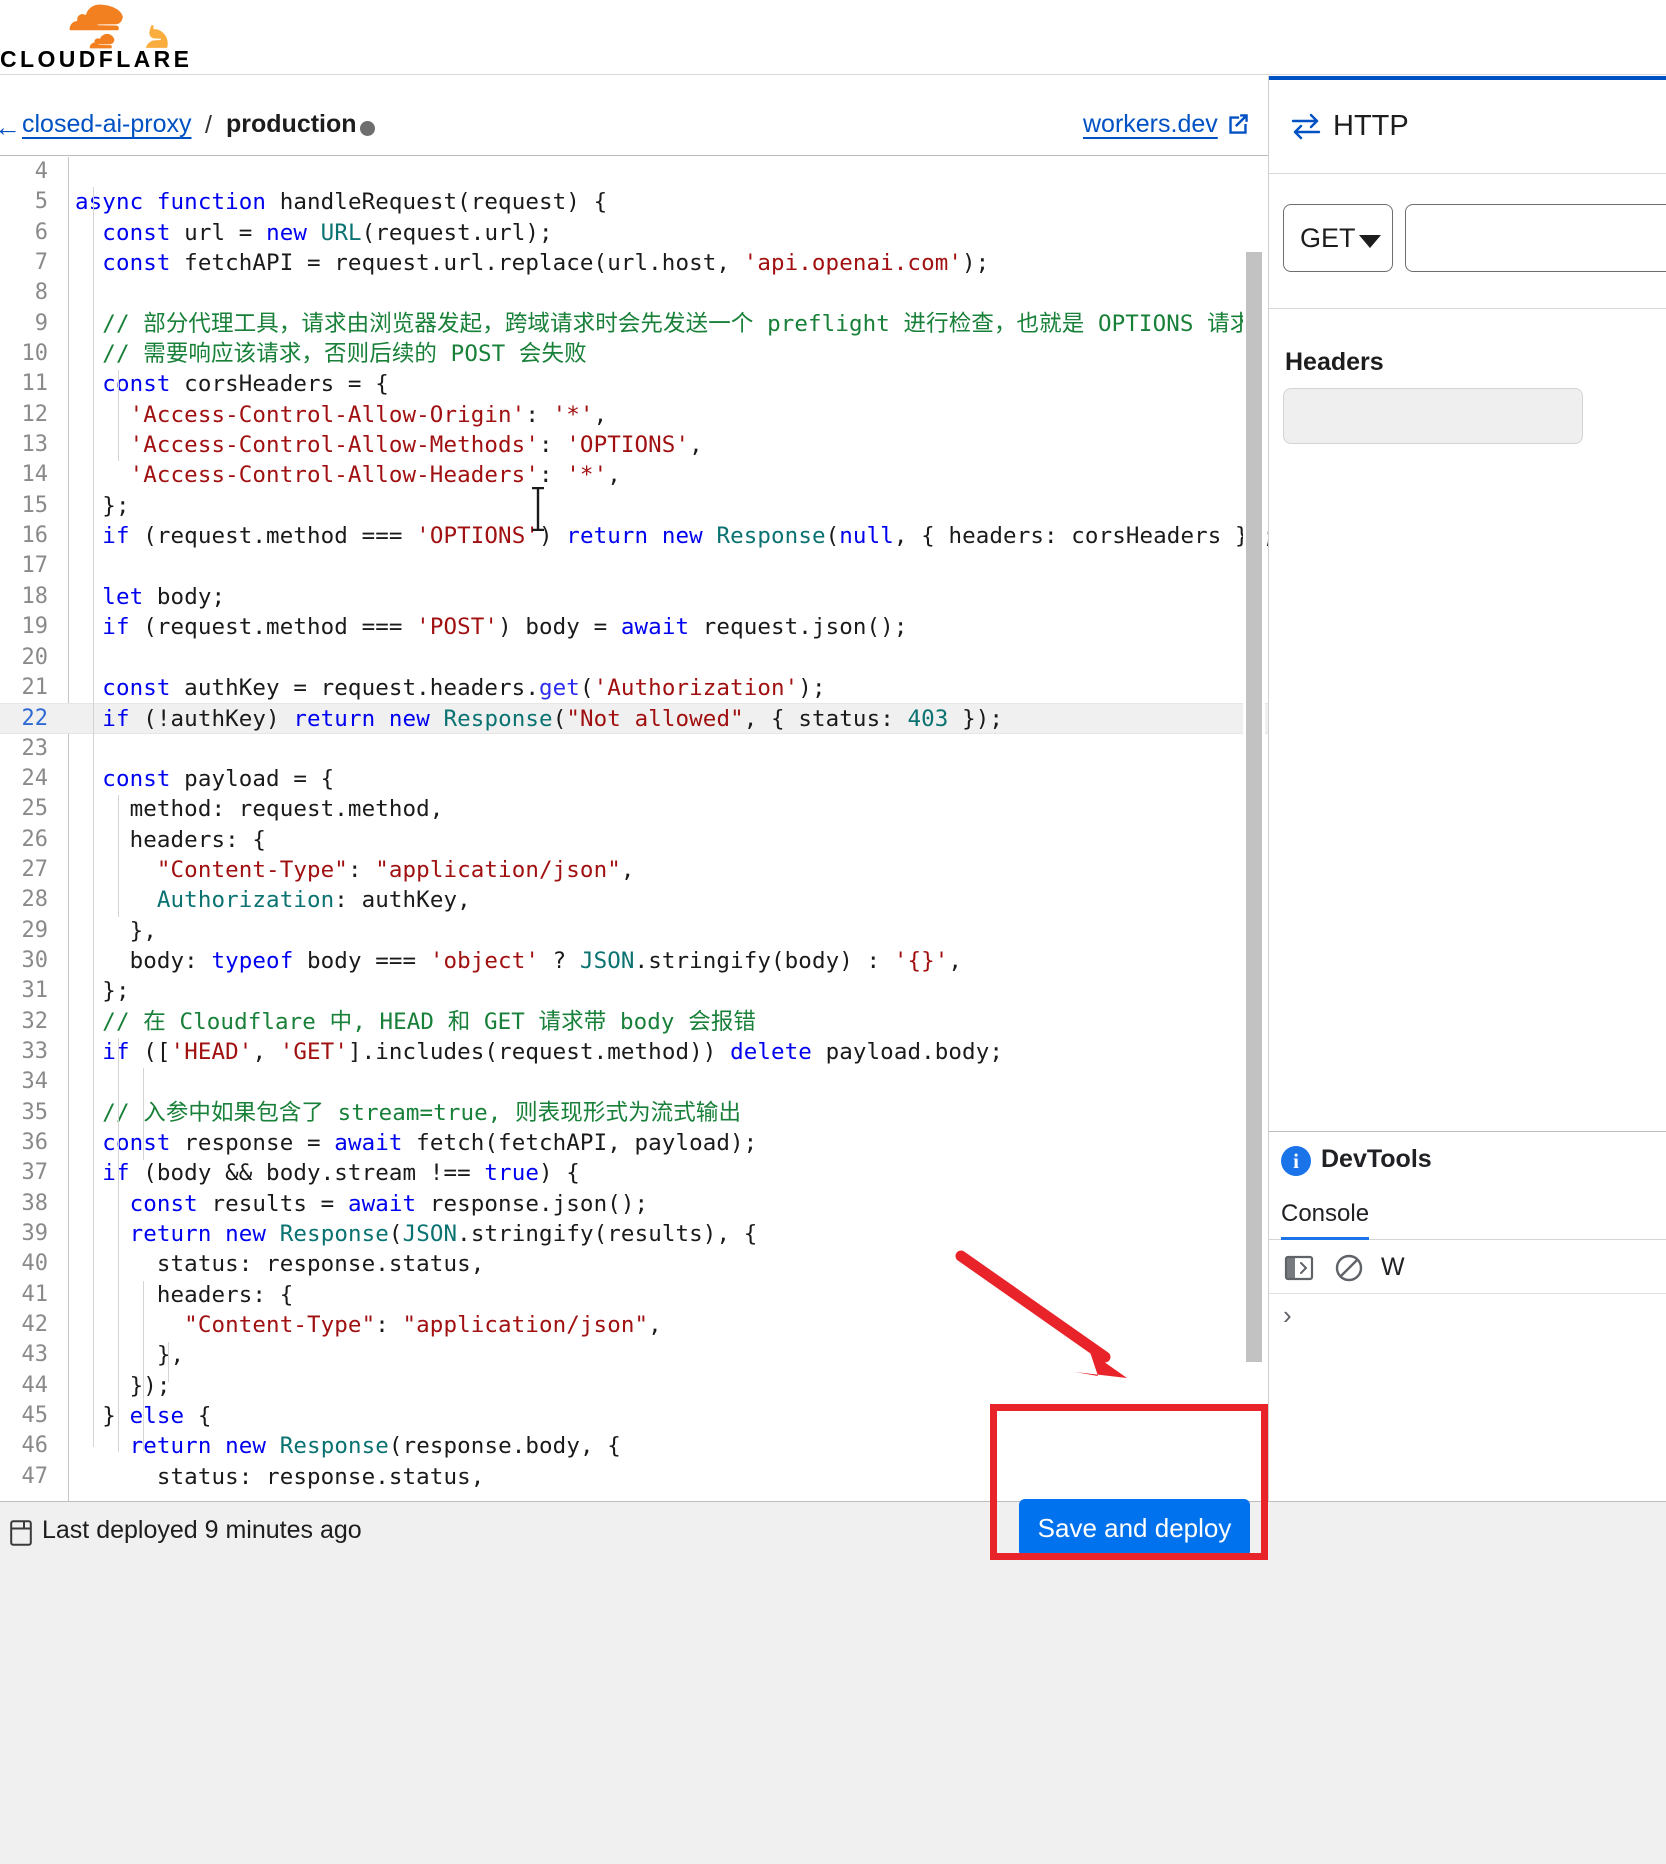 The height and width of the screenshot is (1864, 1666). What do you see at coordinates (634, 1173) in the screenshot?
I see `code-line: 37 if (body && body.stream !== true) {` at bounding box center [634, 1173].